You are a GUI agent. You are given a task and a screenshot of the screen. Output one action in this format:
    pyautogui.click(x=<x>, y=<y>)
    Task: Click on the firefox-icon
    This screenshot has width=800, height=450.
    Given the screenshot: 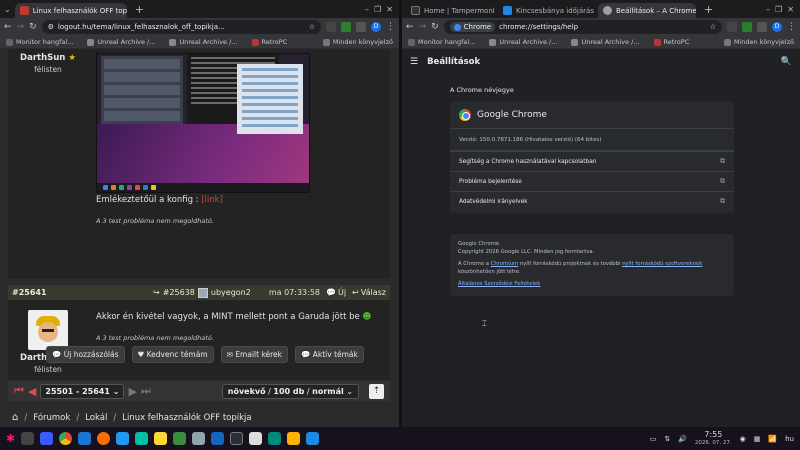 What is the action you would take?
    pyautogui.click(x=104, y=438)
    